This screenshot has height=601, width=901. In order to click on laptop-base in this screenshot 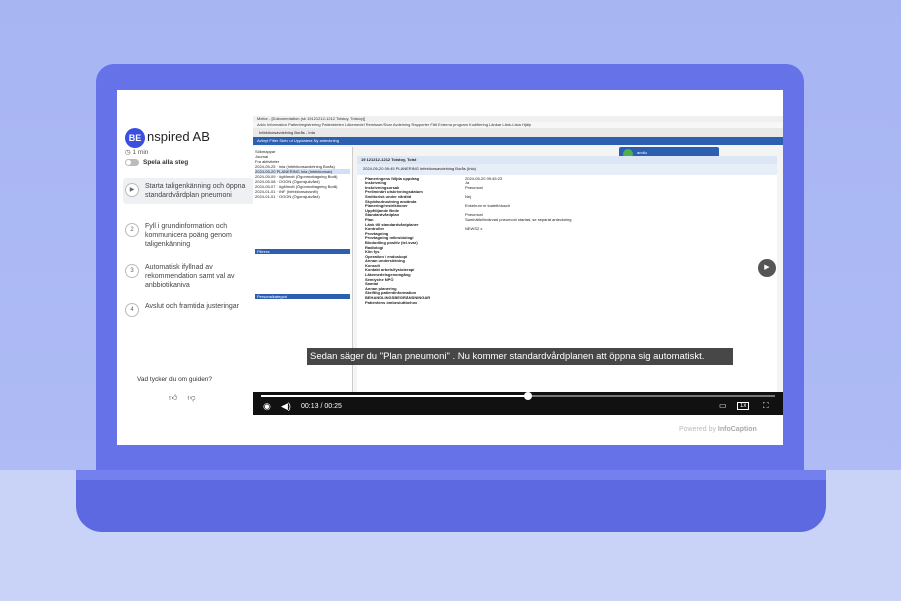, I will do `click(451, 506)`.